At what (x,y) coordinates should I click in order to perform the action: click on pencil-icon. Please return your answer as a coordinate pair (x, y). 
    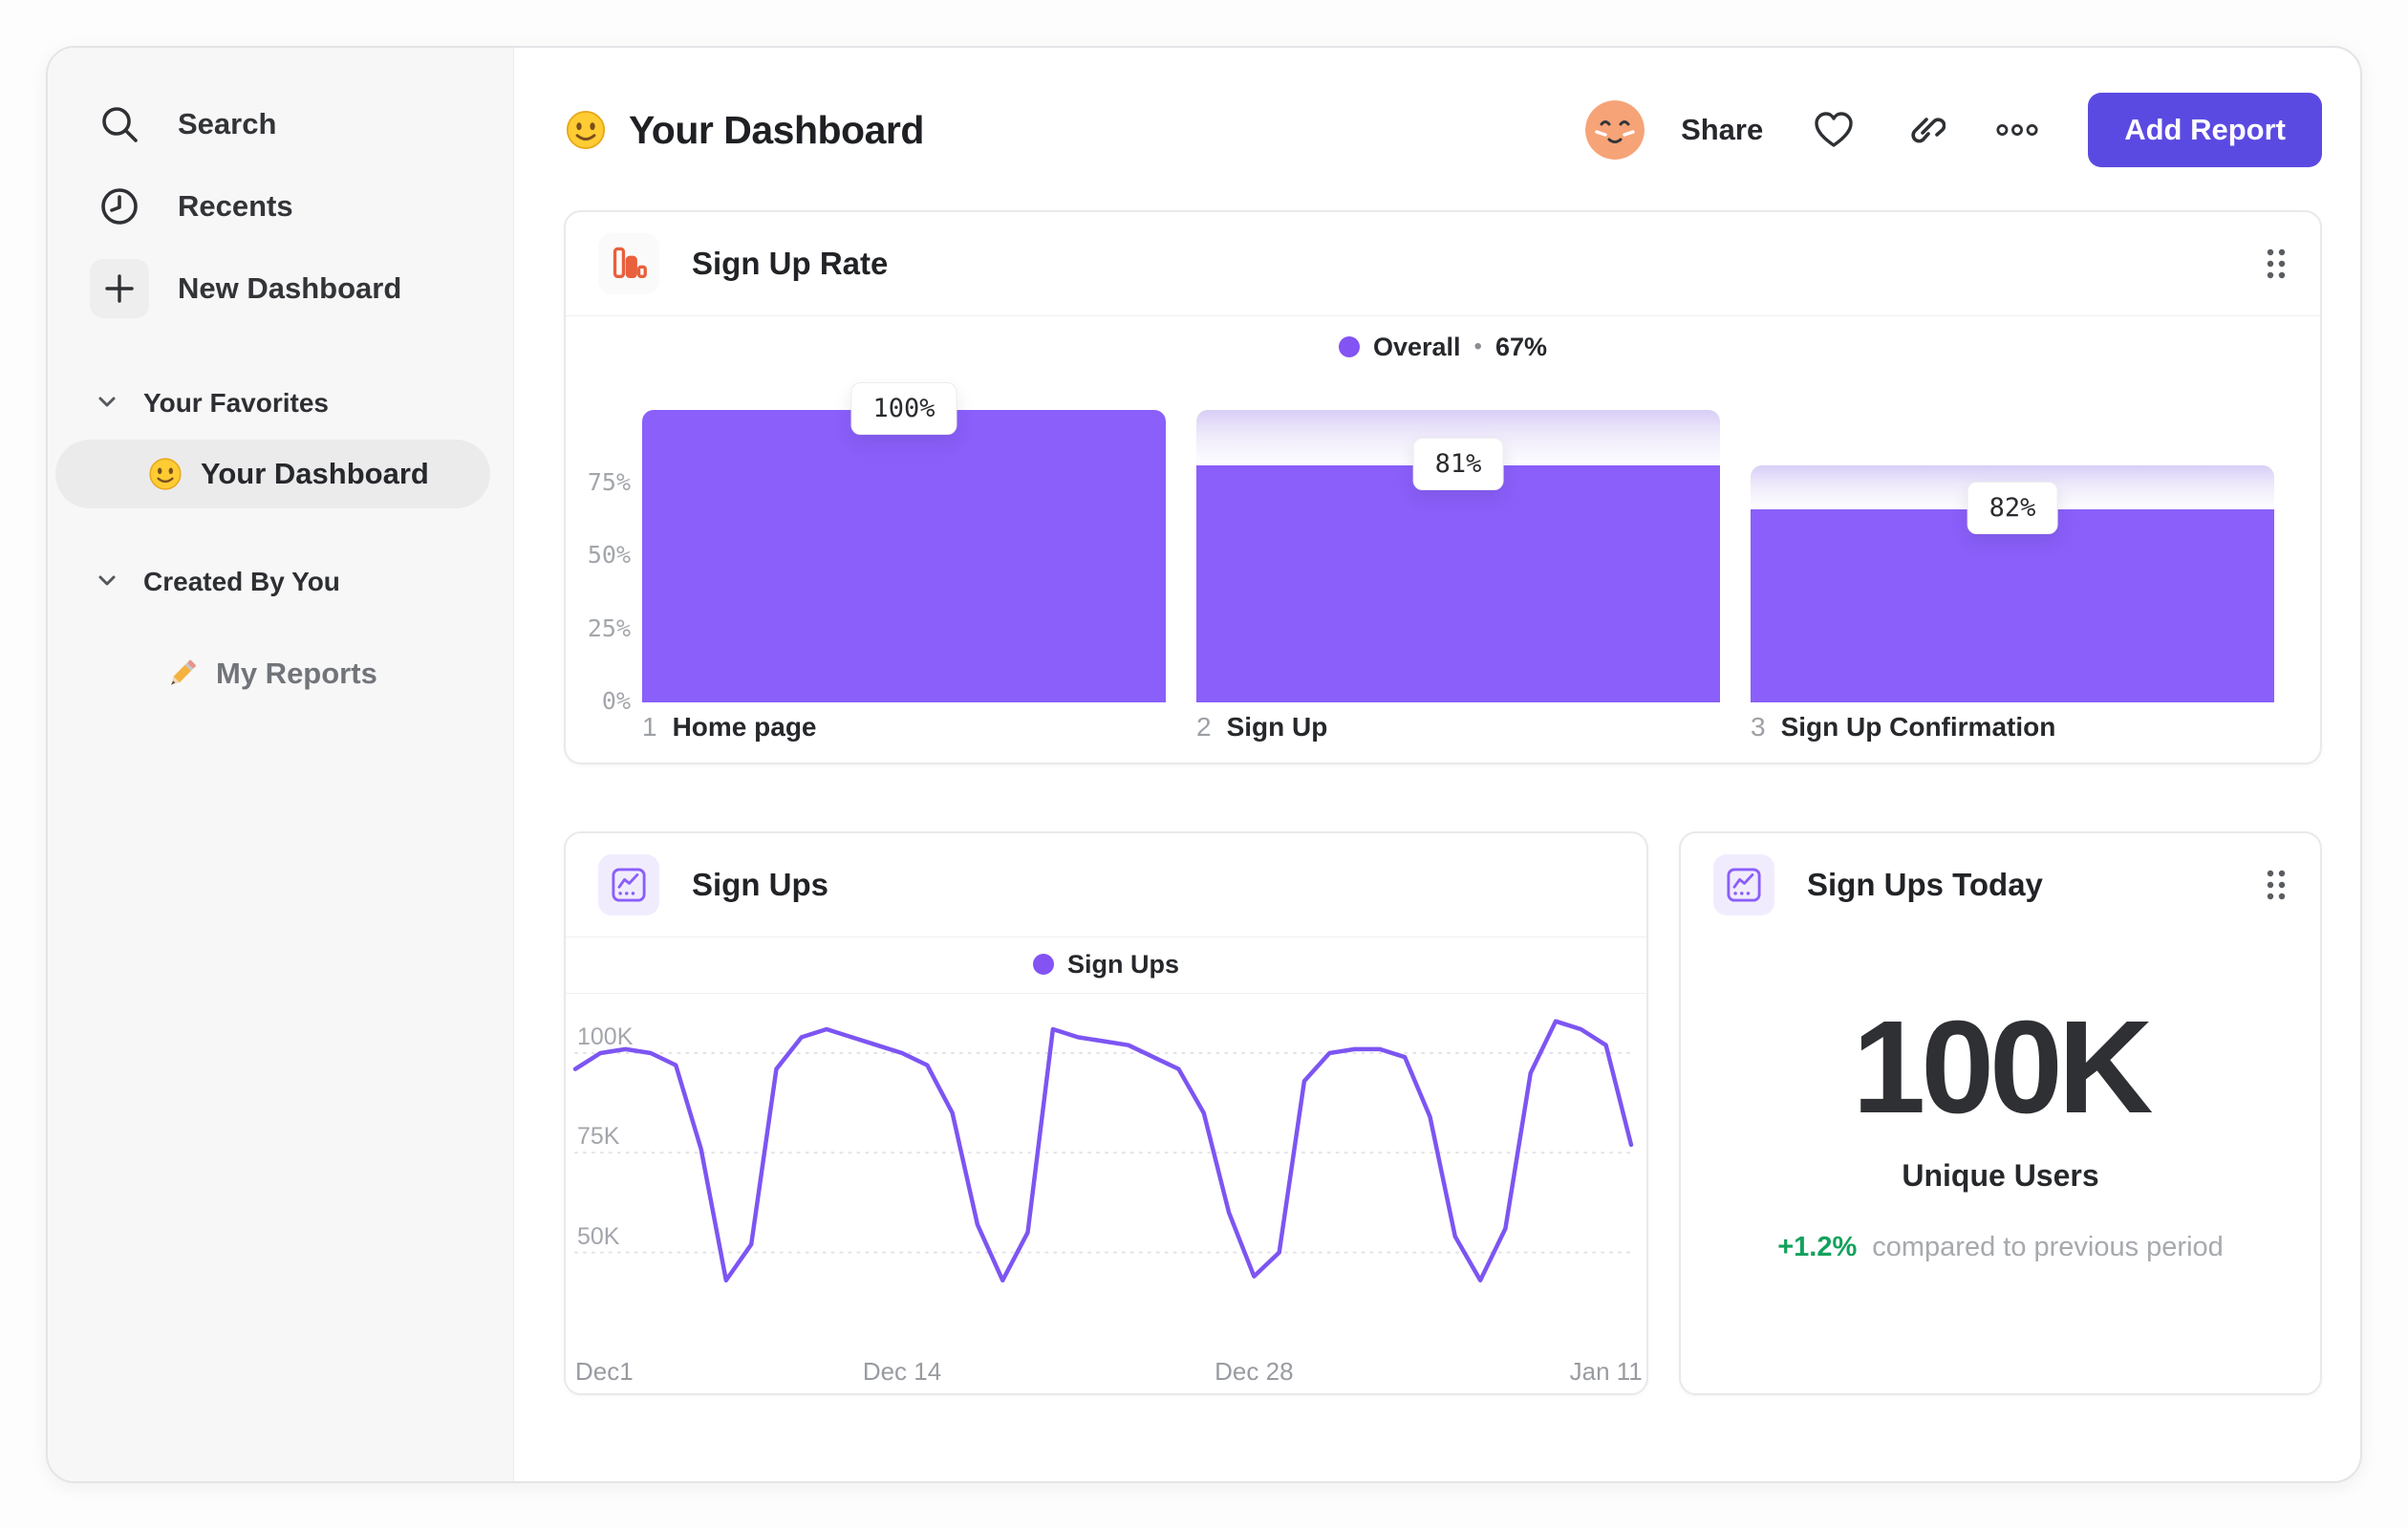
    Looking at the image, I should click on (182, 674).